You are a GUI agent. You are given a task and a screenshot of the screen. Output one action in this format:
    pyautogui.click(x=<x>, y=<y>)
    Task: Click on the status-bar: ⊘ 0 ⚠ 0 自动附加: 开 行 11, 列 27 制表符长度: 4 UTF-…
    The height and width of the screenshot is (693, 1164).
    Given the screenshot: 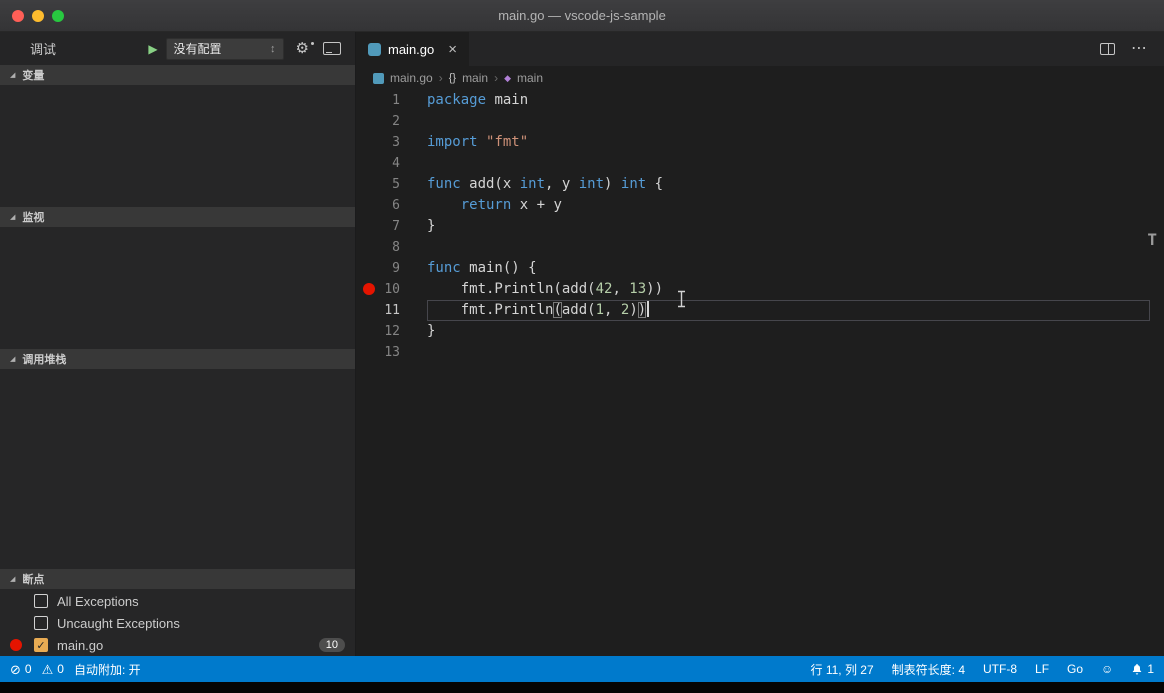 What is the action you would take?
    pyautogui.click(x=582, y=669)
    